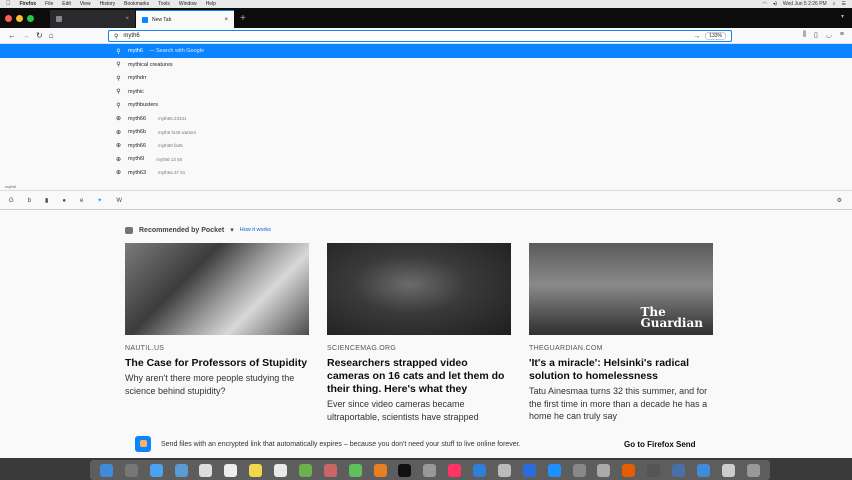 The image size is (852, 480). Describe the element at coordinates (255, 230) in the screenshot. I see `how-it-works-link: How it works` at that location.